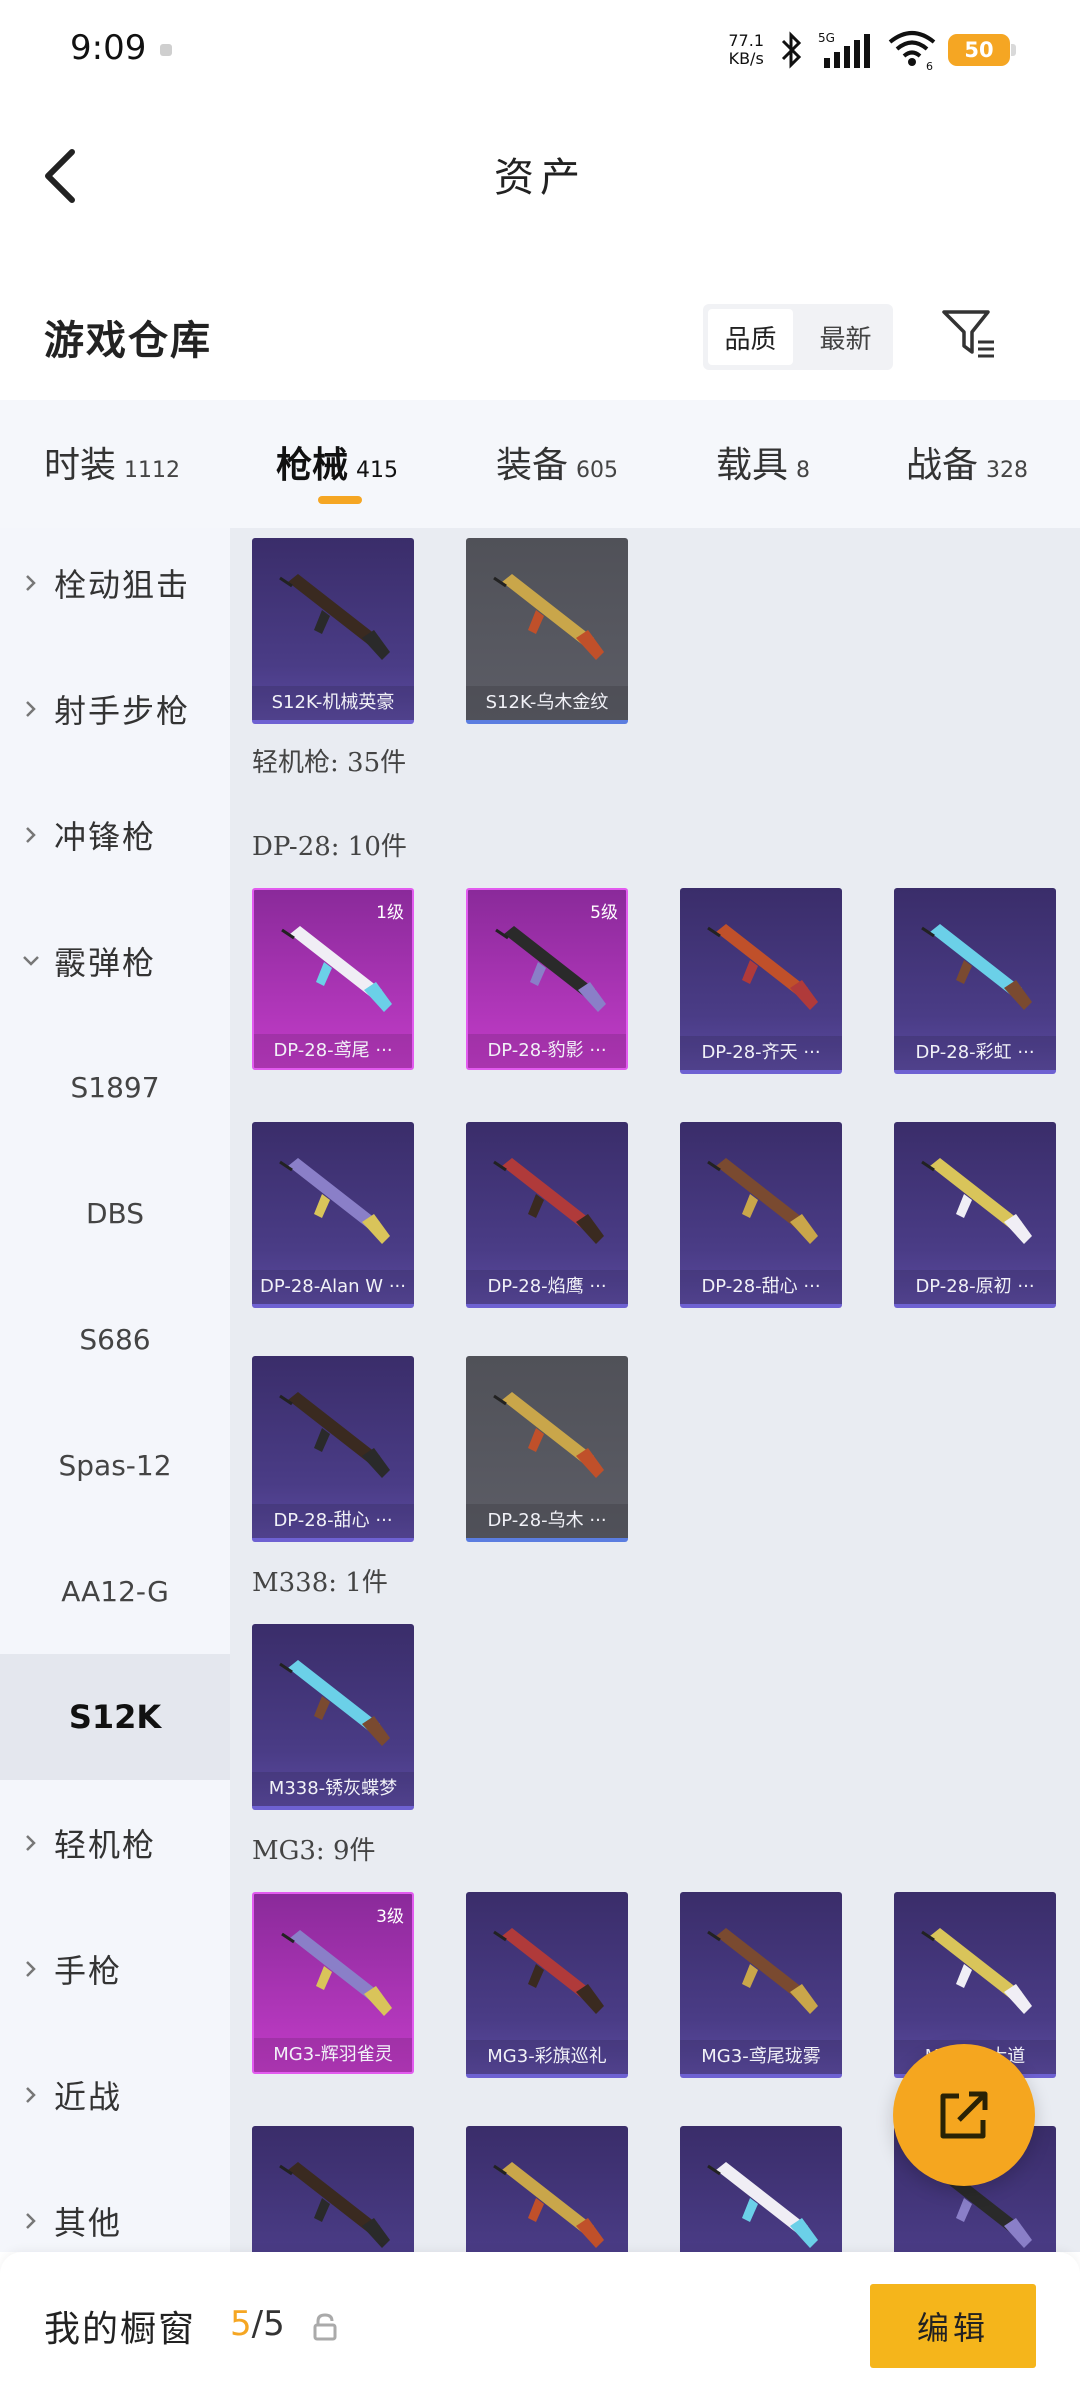 The image size is (1080, 2400). I want to click on edit-button: 编辑, so click(953, 2326).